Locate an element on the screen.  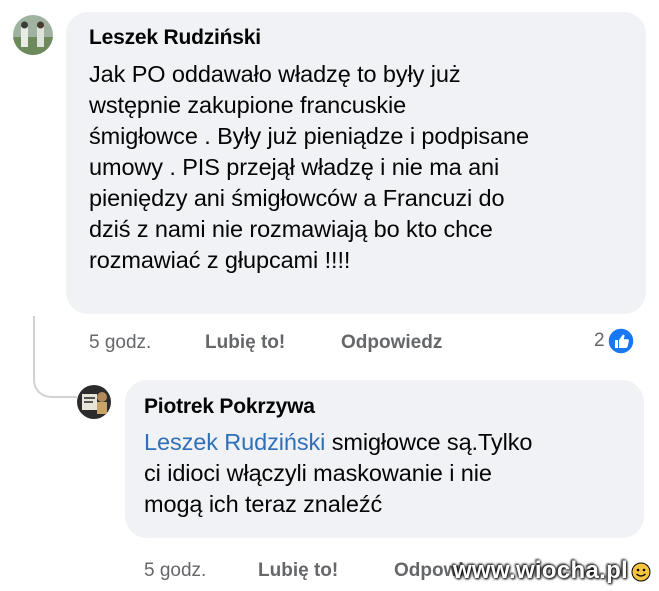
comment-line: pieniędzy ani śmigłowców a Francuzi do is located at coordinates (297, 198).